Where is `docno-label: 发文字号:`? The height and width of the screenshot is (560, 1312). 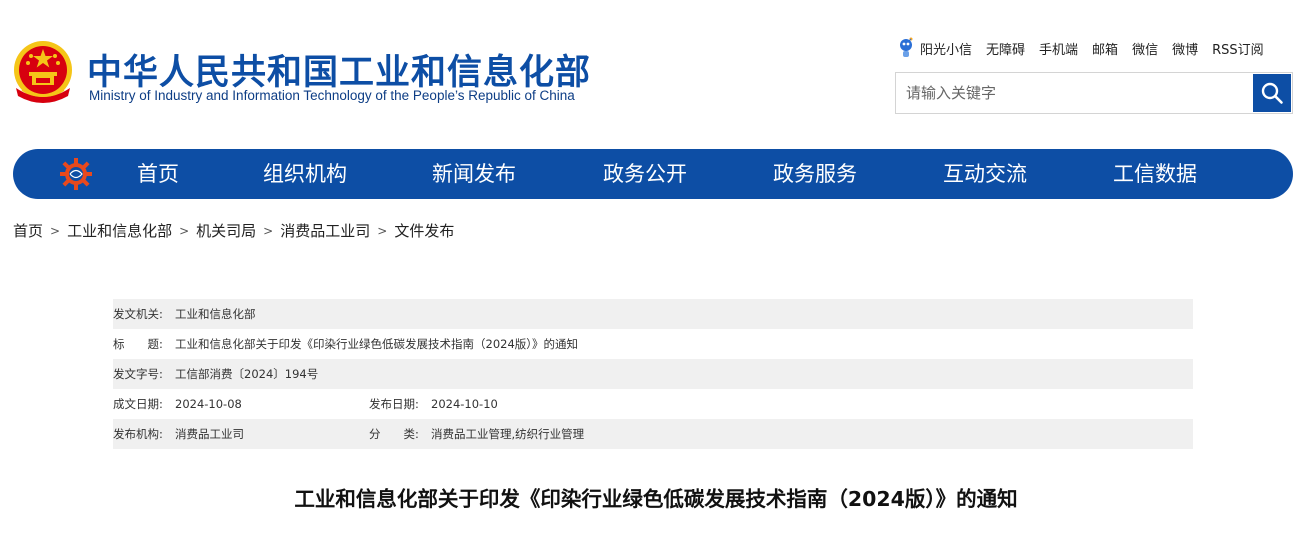 docno-label: 发文字号: is located at coordinates (138, 374).